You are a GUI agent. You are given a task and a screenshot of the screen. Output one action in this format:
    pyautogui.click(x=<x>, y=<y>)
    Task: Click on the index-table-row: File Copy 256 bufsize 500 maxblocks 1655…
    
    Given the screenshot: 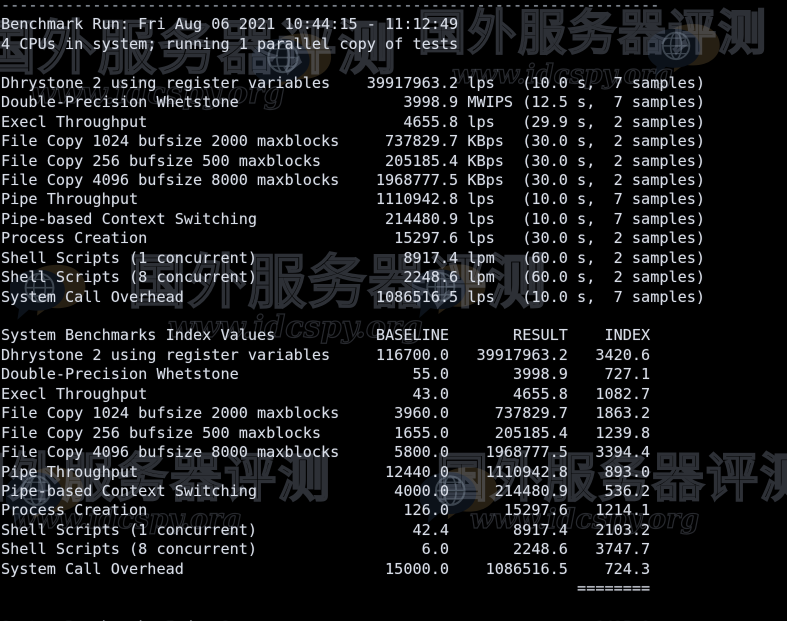 What is the action you would take?
    pyautogui.click(x=326, y=432)
    